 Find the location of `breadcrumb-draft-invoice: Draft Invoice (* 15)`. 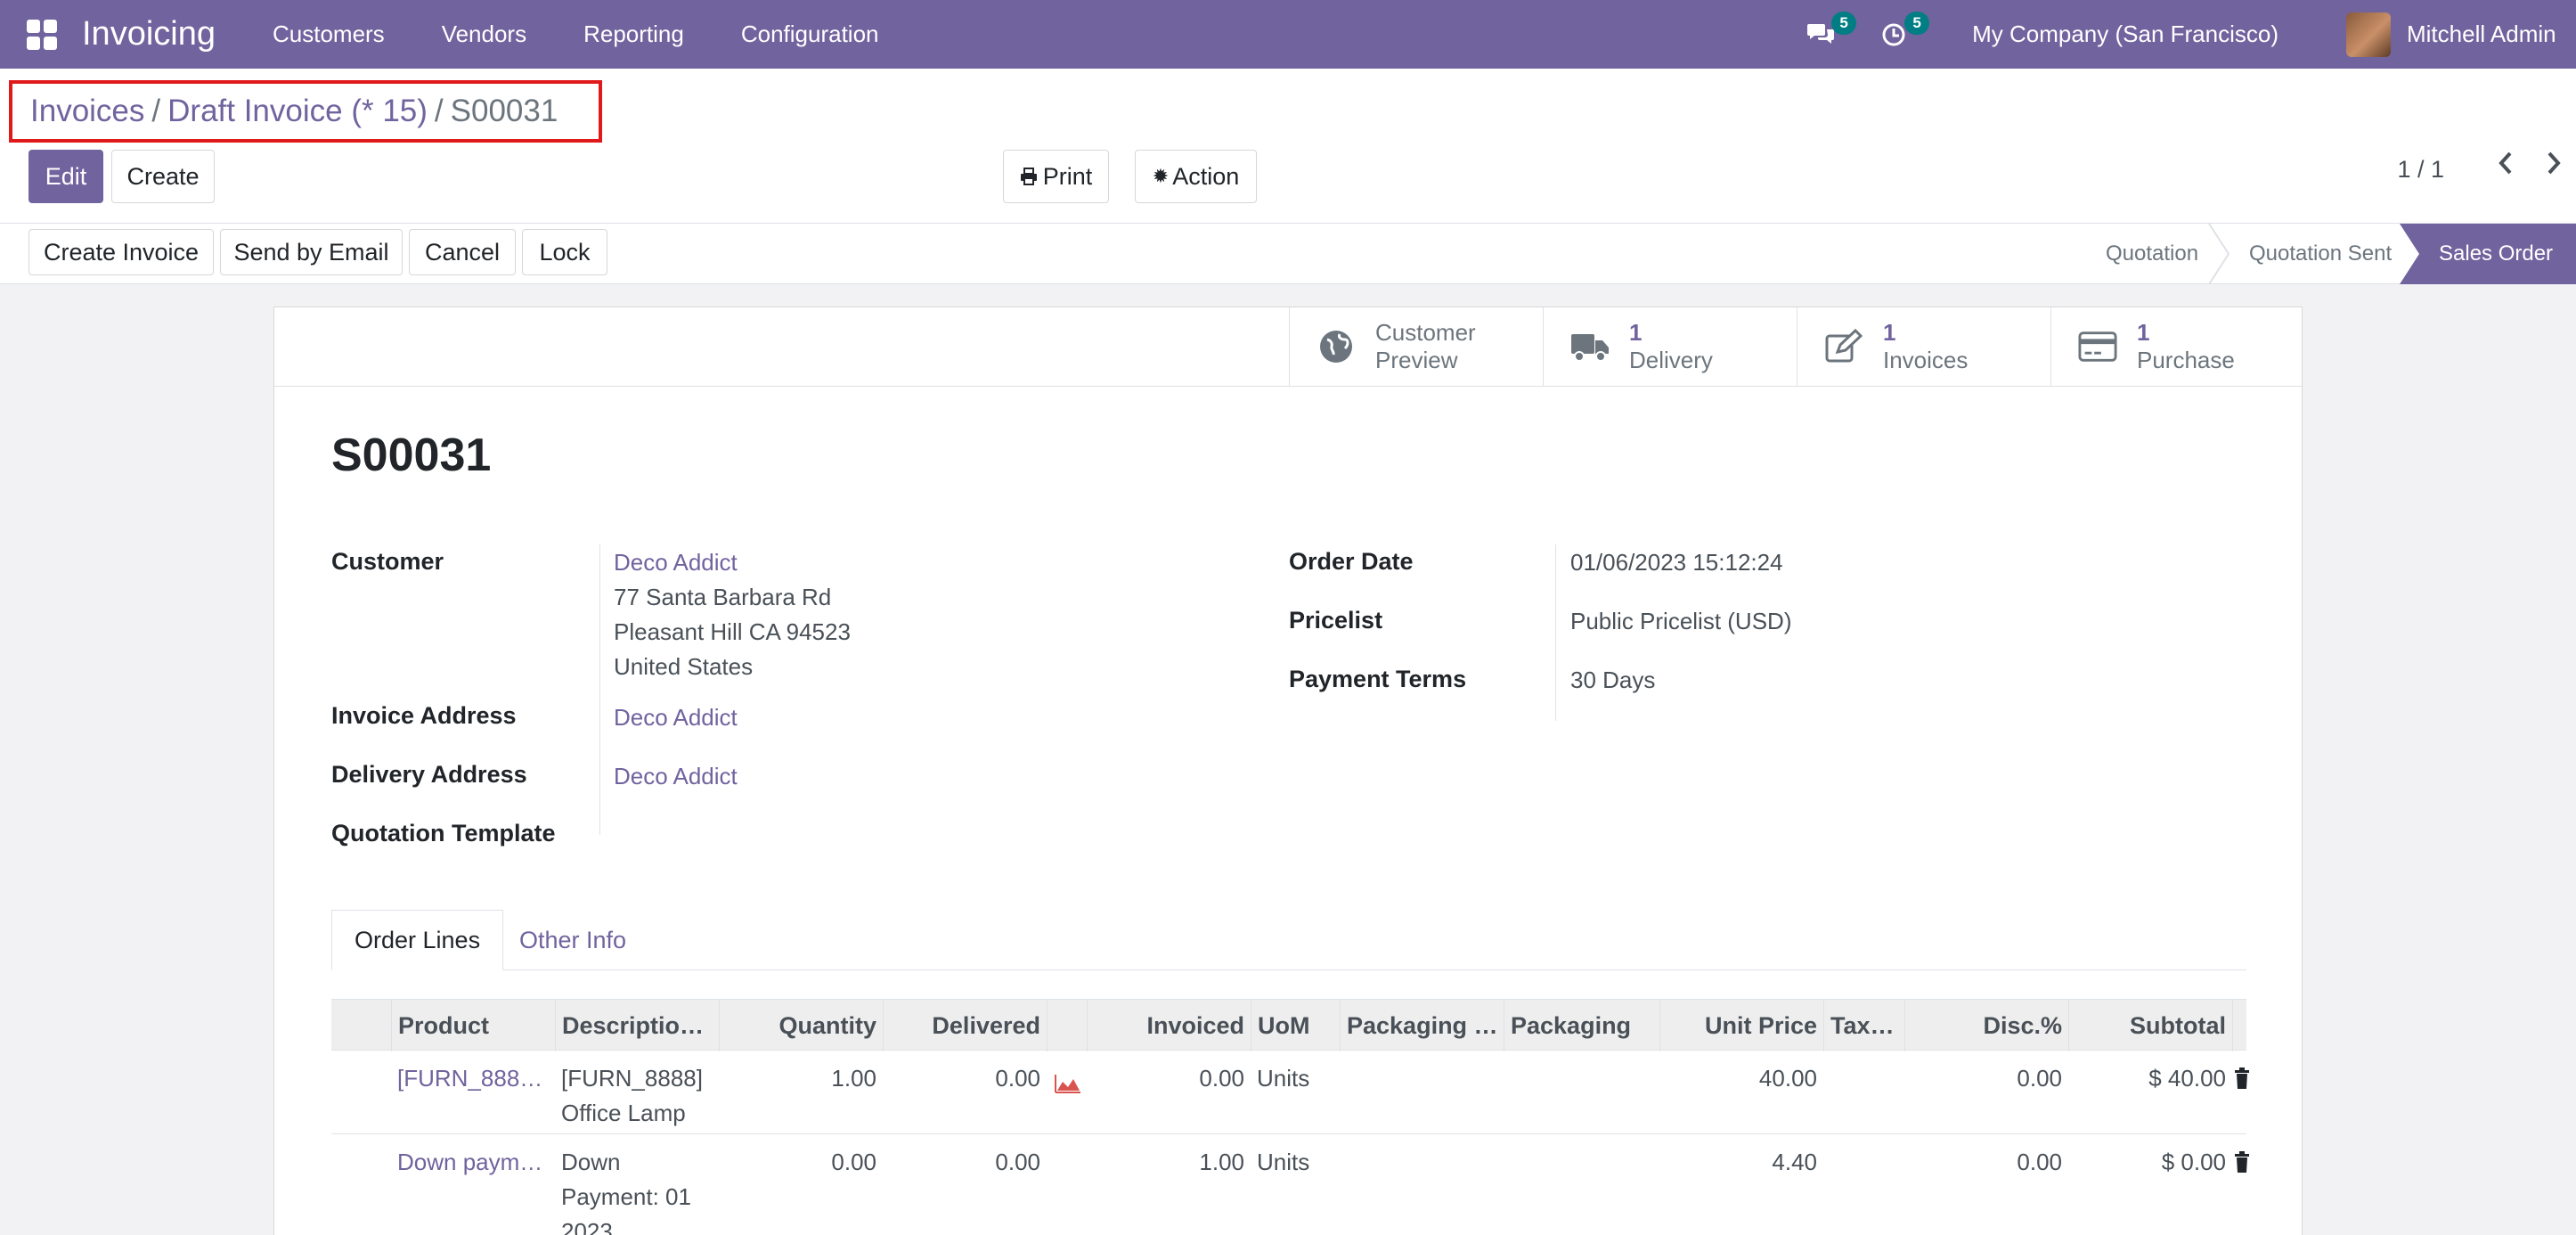

breadcrumb-draft-invoice: Draft Invoice (* 15) is located at coordinates (297, 111).